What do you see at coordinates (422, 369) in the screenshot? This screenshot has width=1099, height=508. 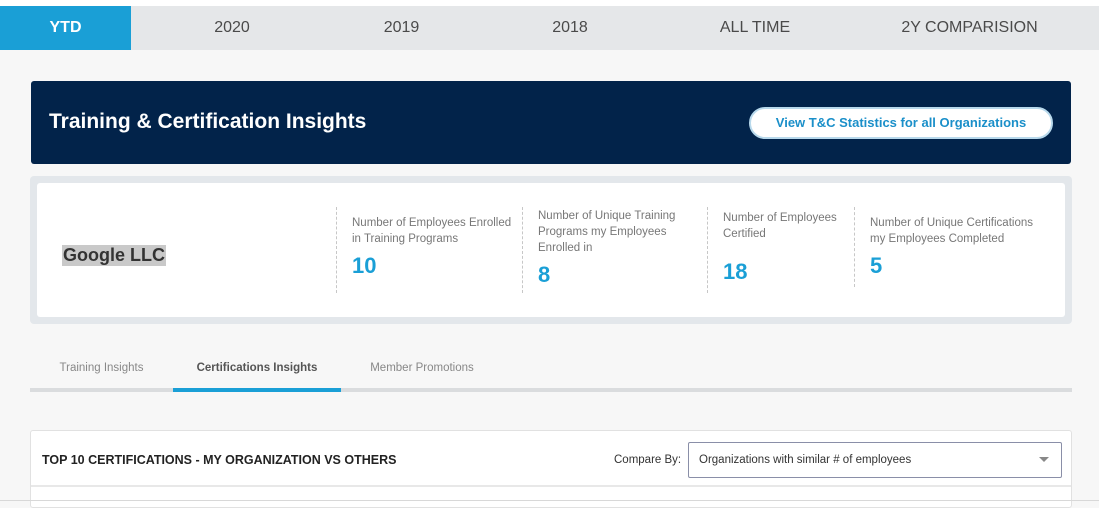 I see `tab-member-promotions: Member Promotions` at bounding box center [422, 369].